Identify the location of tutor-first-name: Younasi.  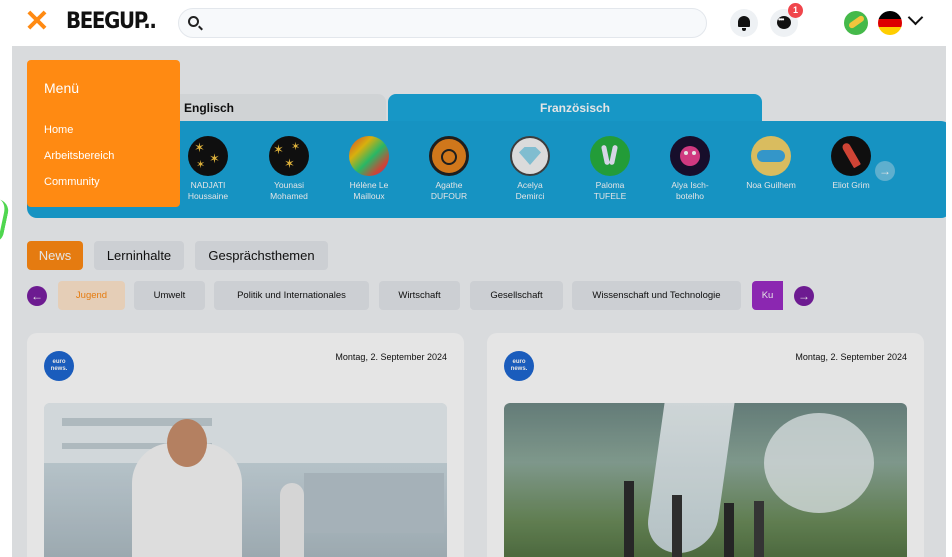
(289, 185).